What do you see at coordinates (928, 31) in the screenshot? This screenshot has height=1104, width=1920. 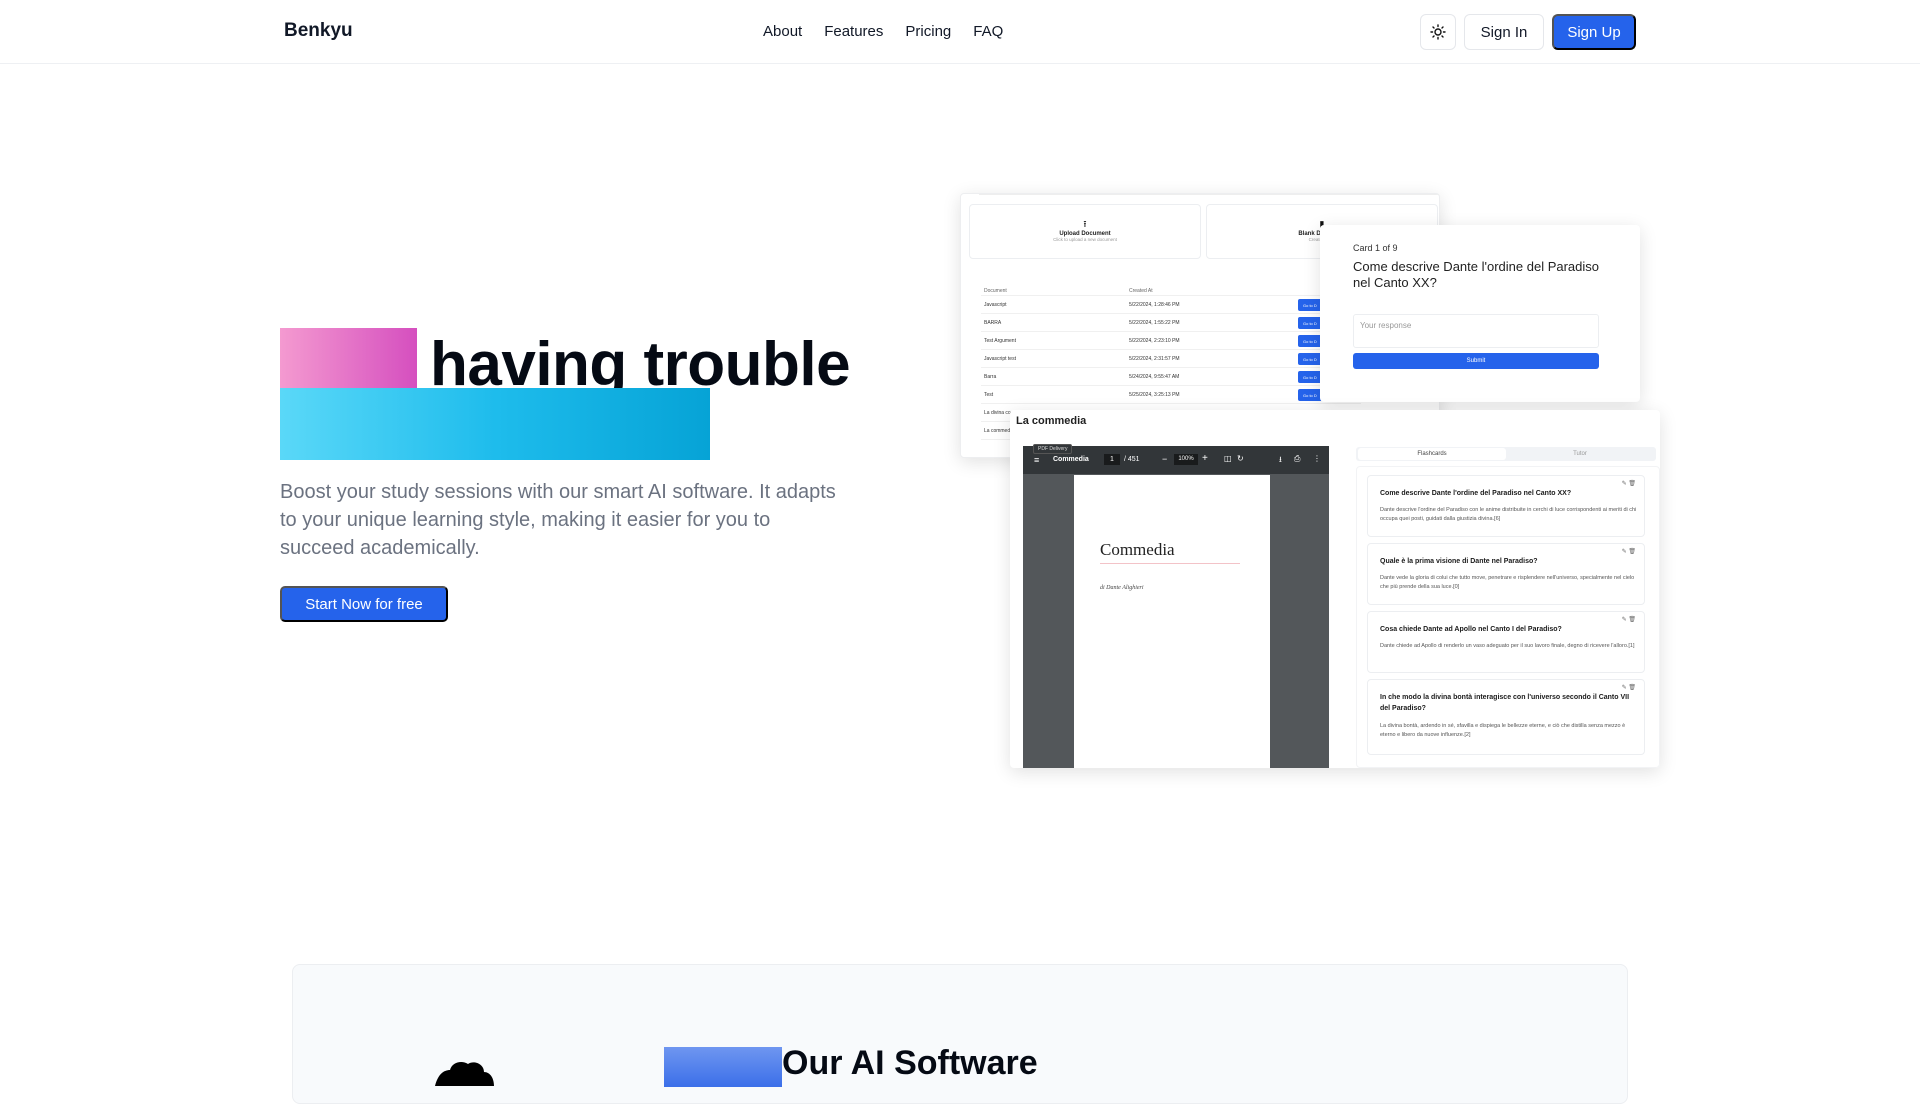 I see `nav-link-pricing: Pricing` at bounding box center [928, 31].